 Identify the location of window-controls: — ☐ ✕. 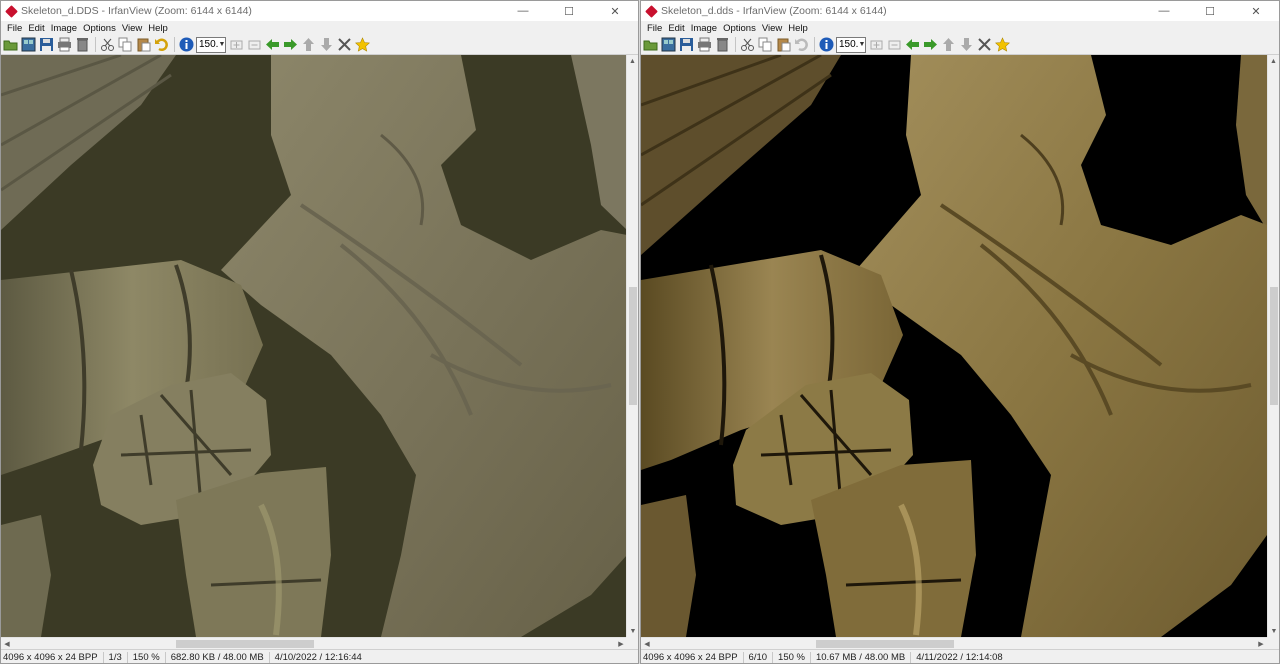
(1210, 11).